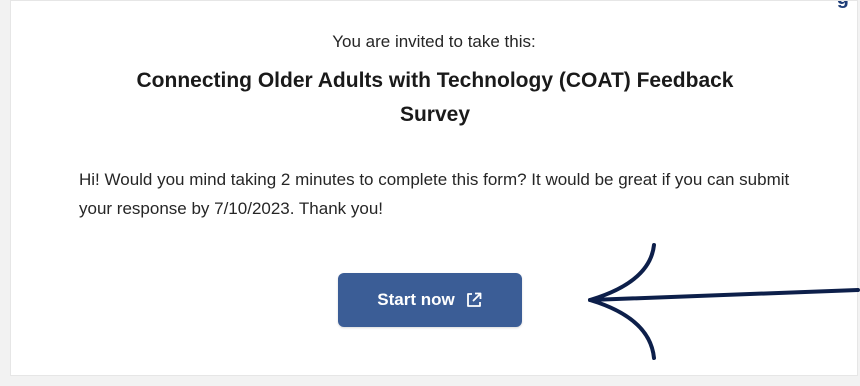 Image resolution: width=860 pixels, height=386 pixels. I want to click on start-now-button: Start now, so click(430, 300).